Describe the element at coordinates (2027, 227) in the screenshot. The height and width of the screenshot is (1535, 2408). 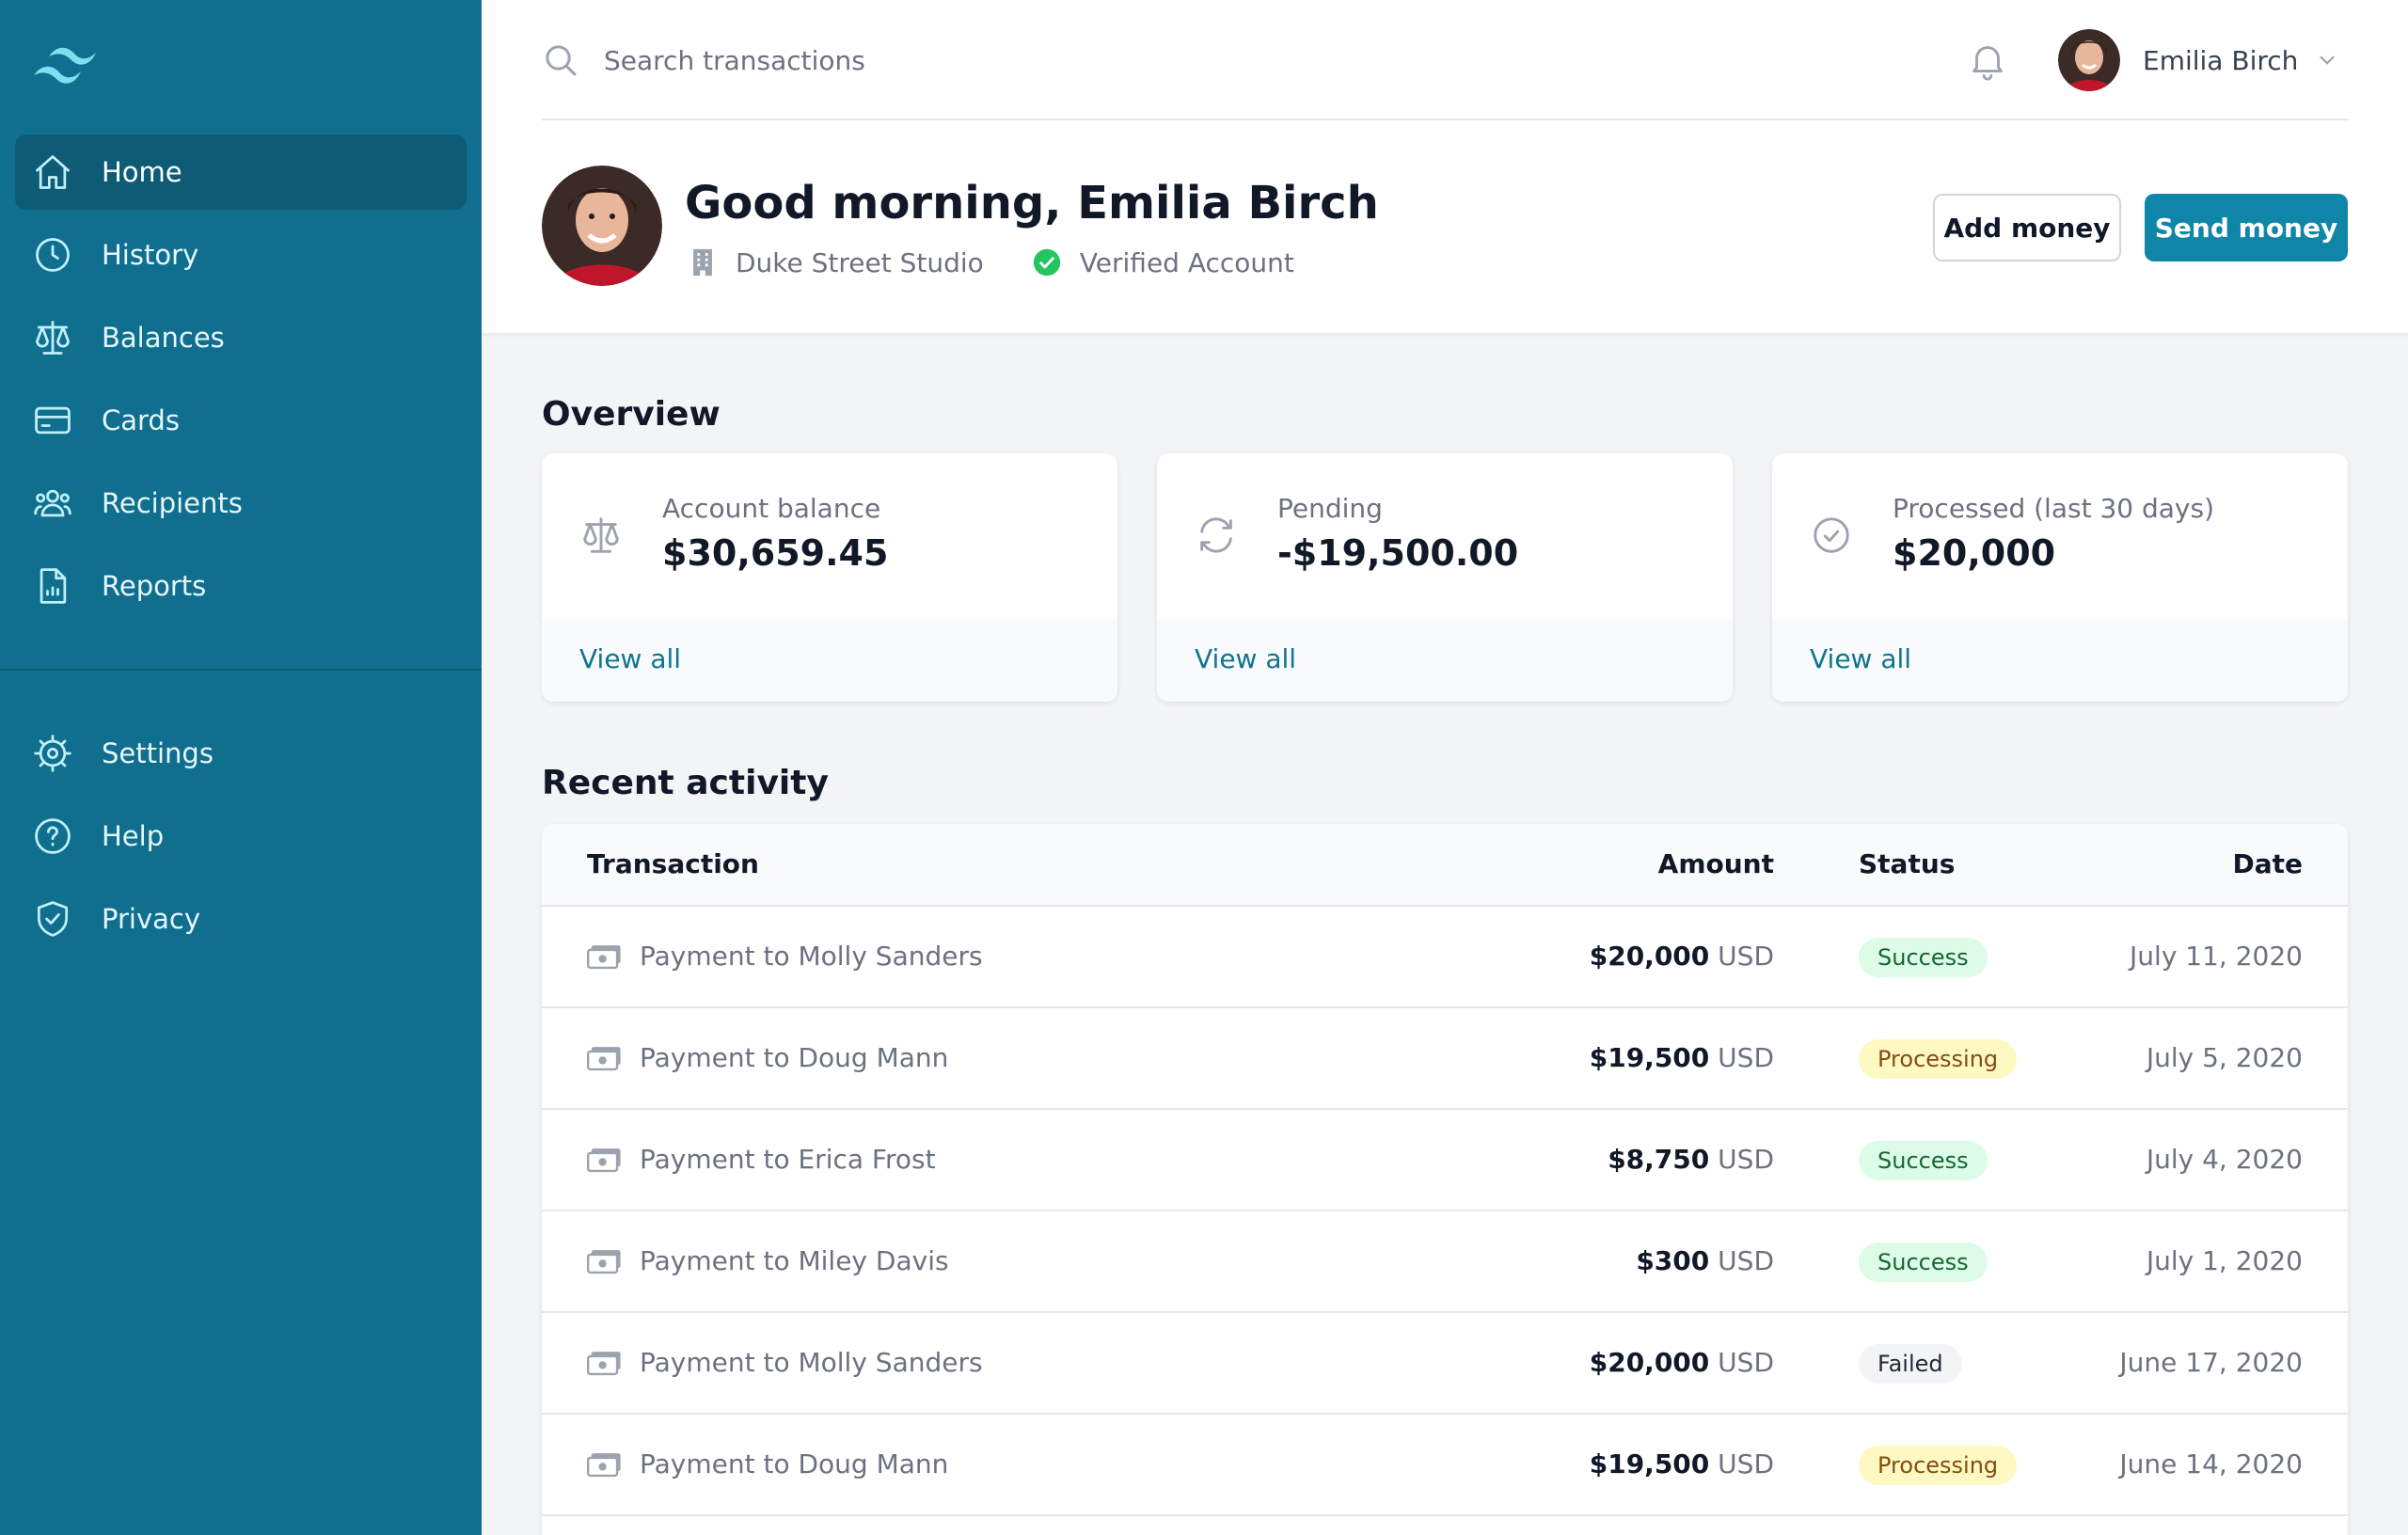
I see `add-money-button: Add money` at that location.